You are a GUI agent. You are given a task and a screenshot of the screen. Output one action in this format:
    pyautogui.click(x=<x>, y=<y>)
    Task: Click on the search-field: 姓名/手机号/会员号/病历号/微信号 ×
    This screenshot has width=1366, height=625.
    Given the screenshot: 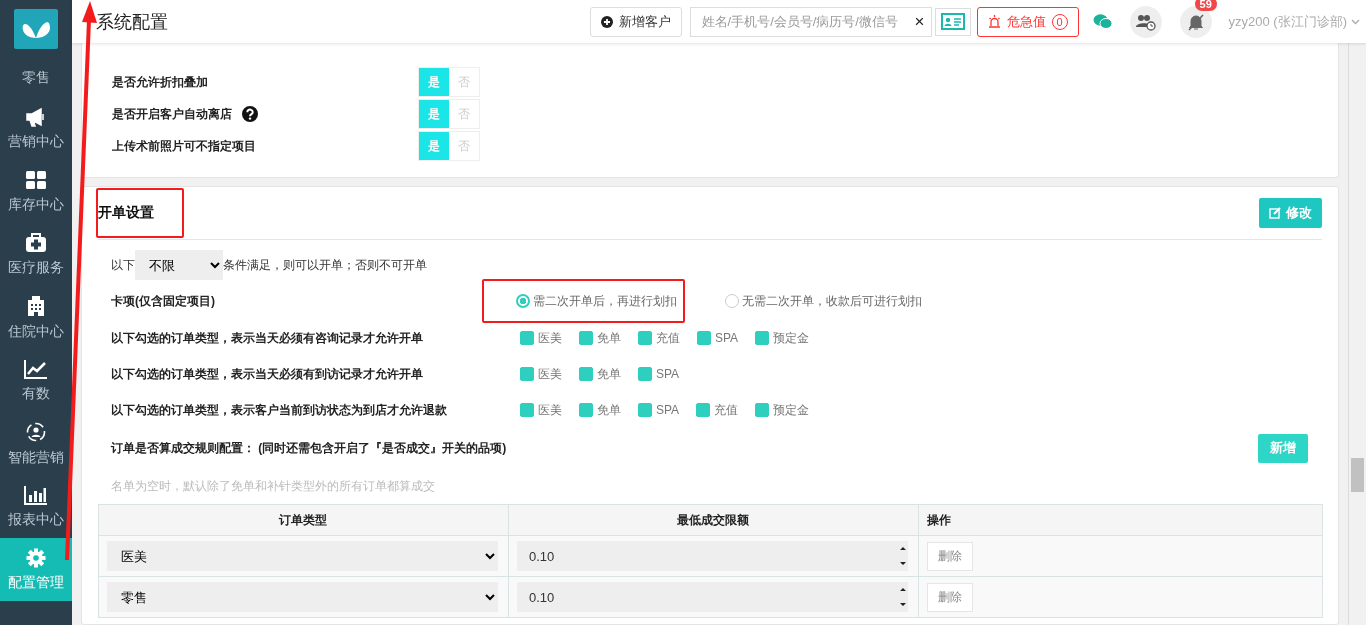 What is the action you would take?
    pyautogui.click(x=810, y=21)
    